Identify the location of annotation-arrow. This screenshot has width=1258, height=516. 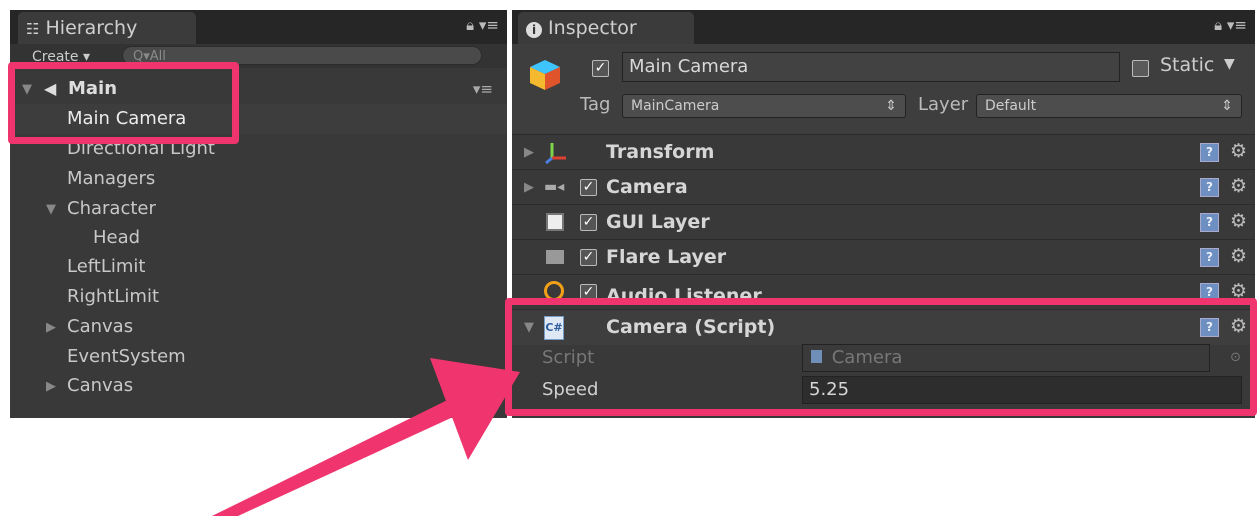
(366, 437).